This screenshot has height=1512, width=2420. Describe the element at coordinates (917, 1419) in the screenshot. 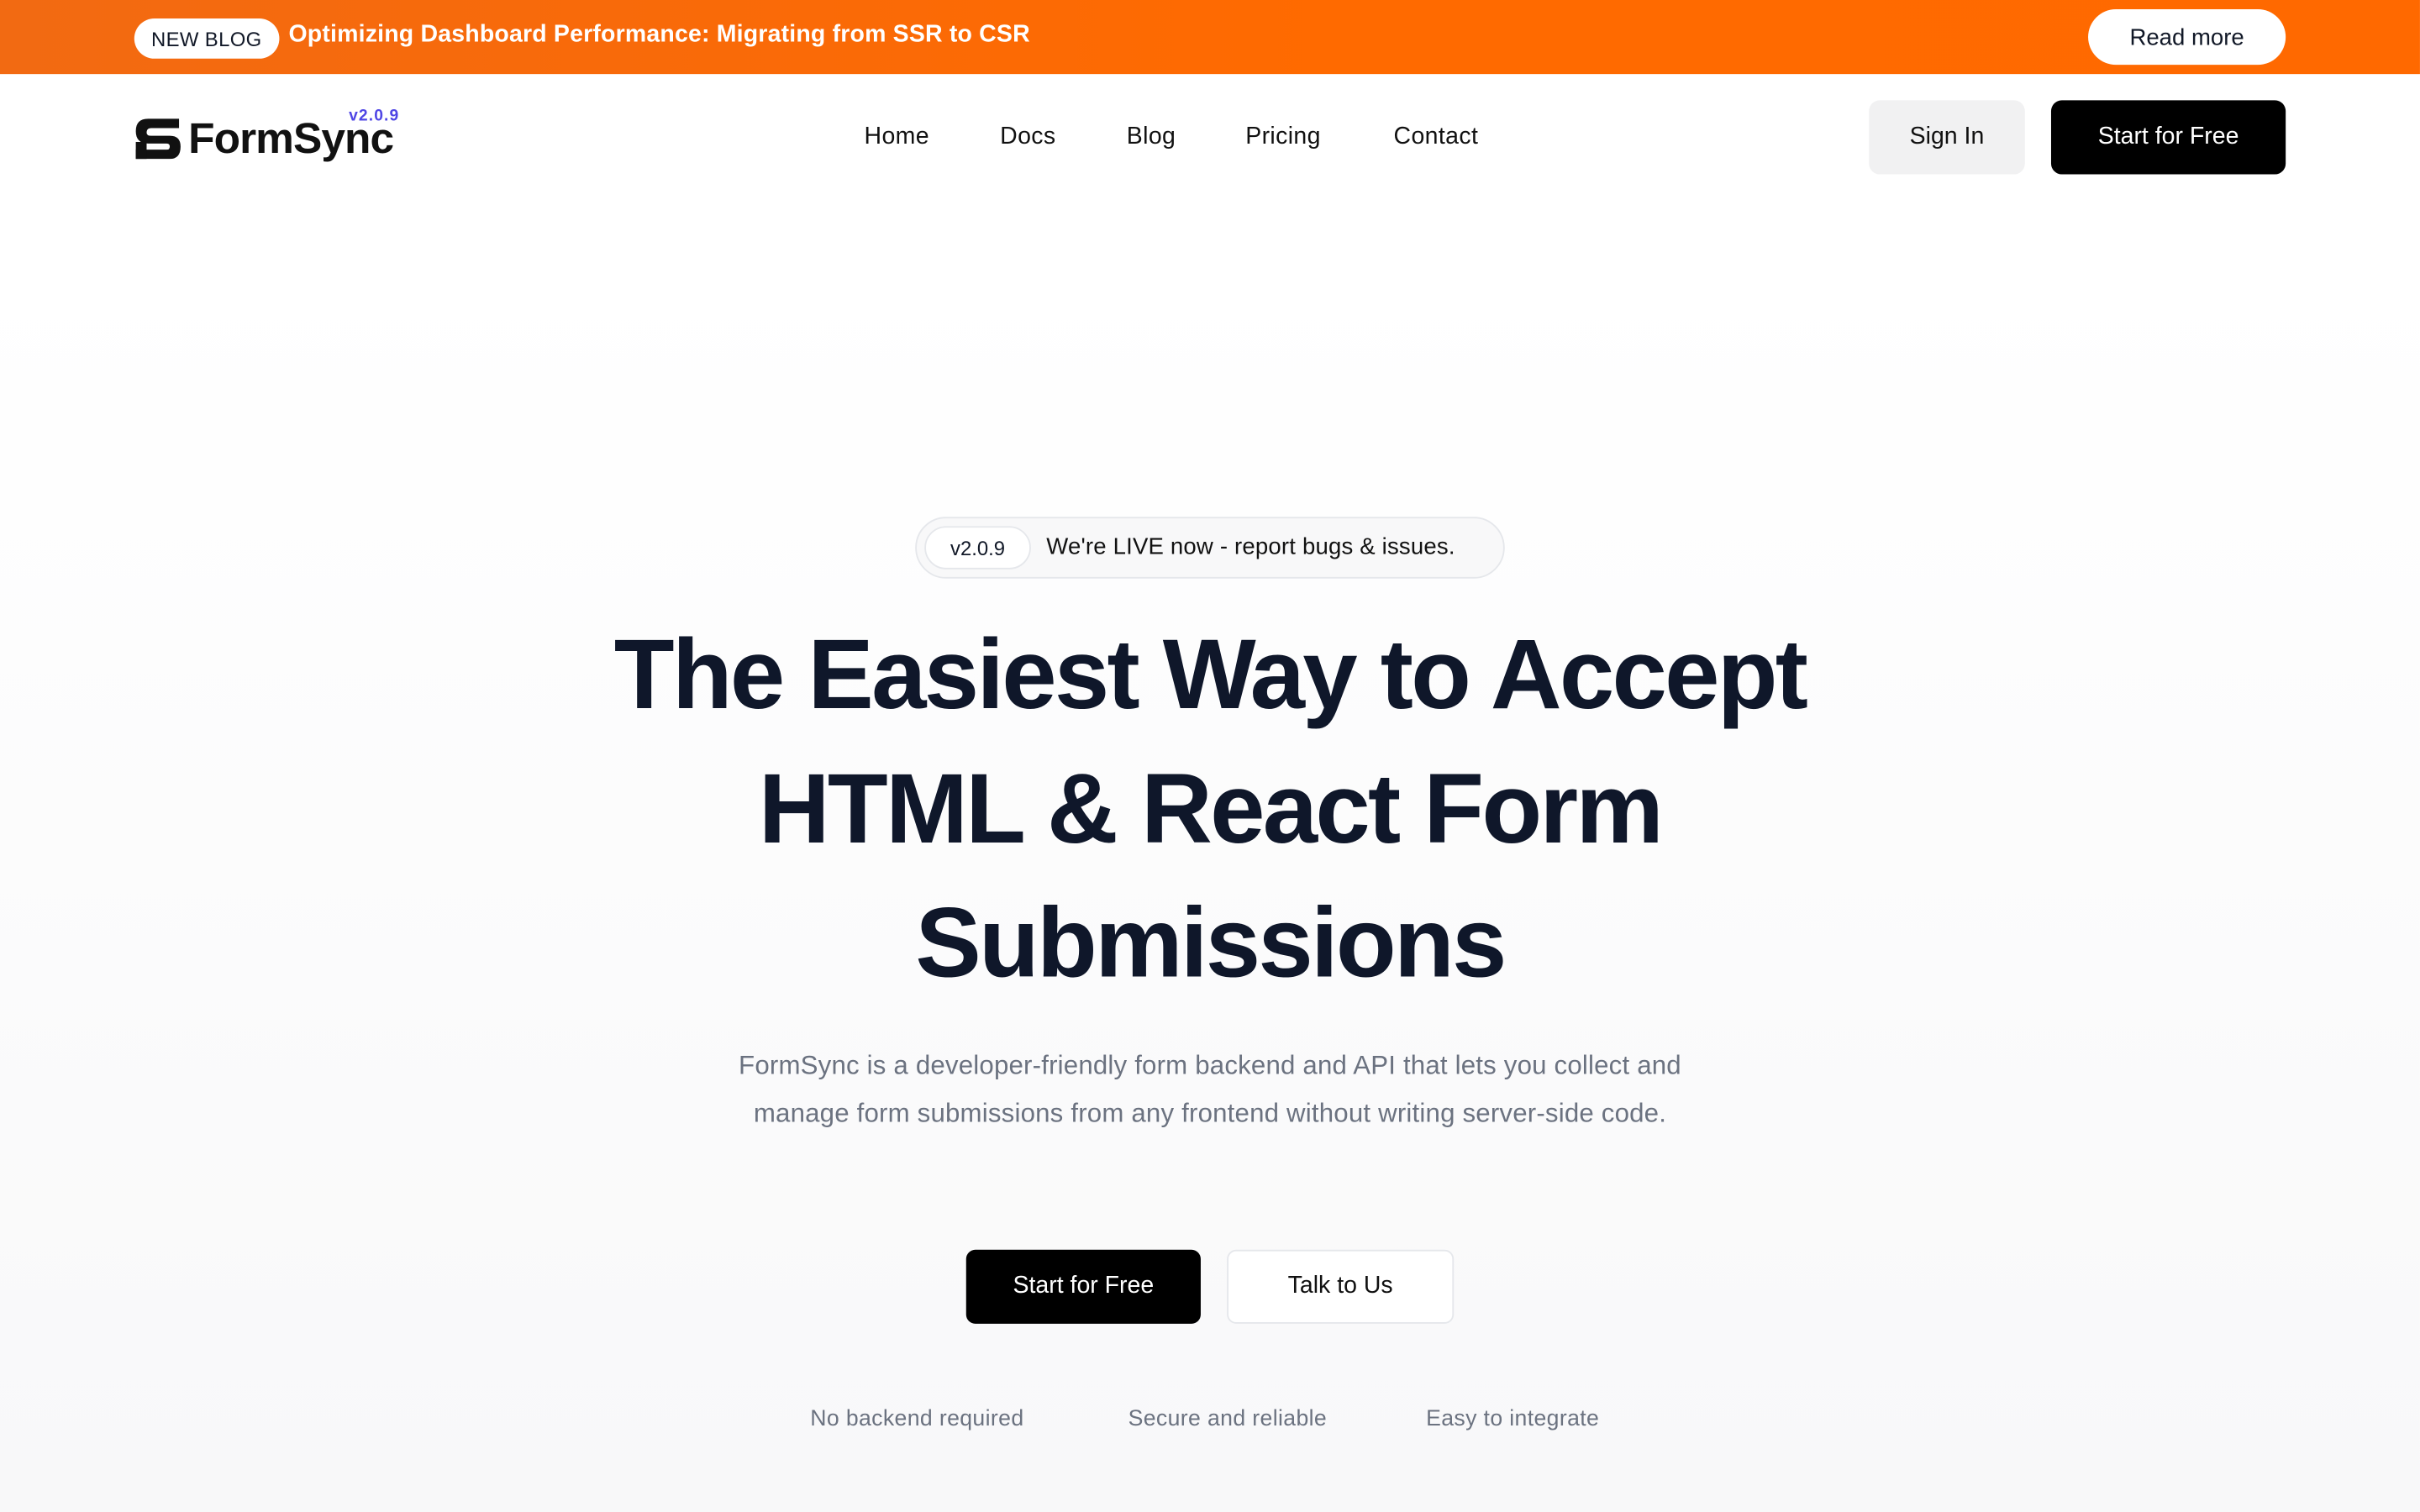

I see `feature-no-backend: No backend required` at that location.